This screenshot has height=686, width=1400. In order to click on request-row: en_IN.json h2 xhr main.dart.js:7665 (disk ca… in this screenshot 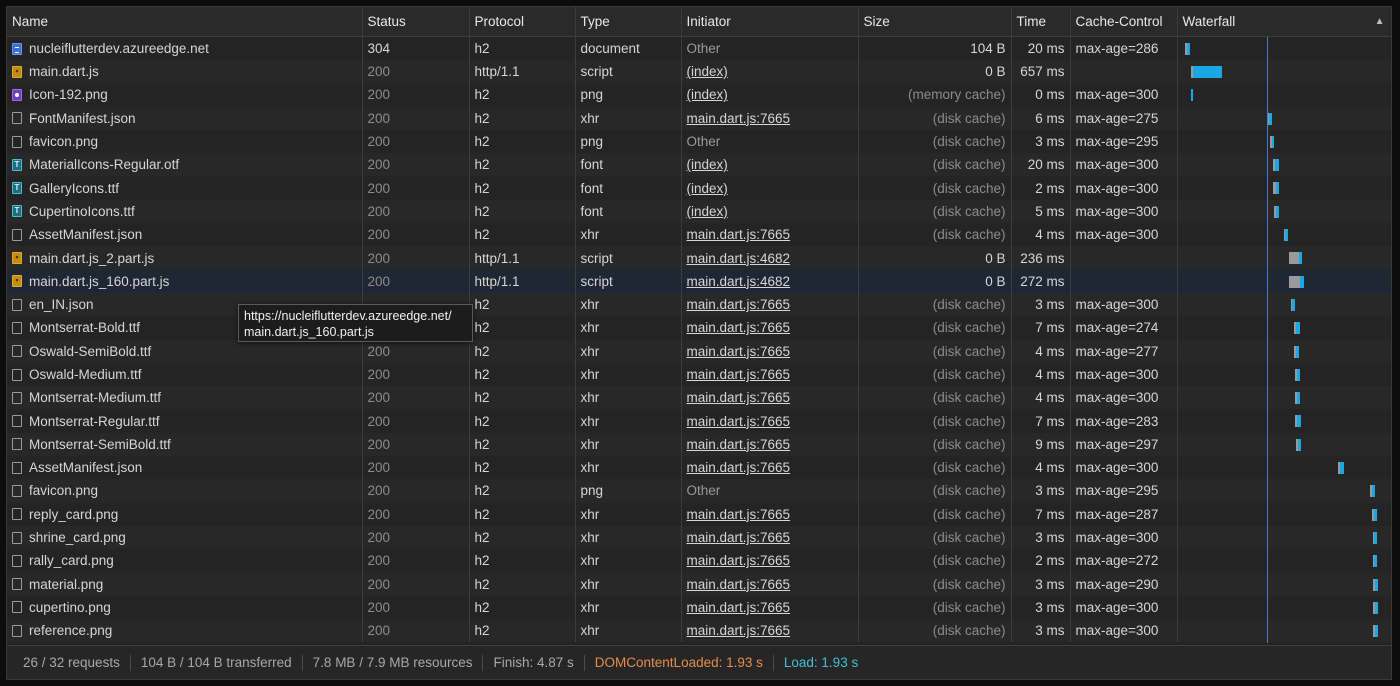, I will do `click(699, 304)`.